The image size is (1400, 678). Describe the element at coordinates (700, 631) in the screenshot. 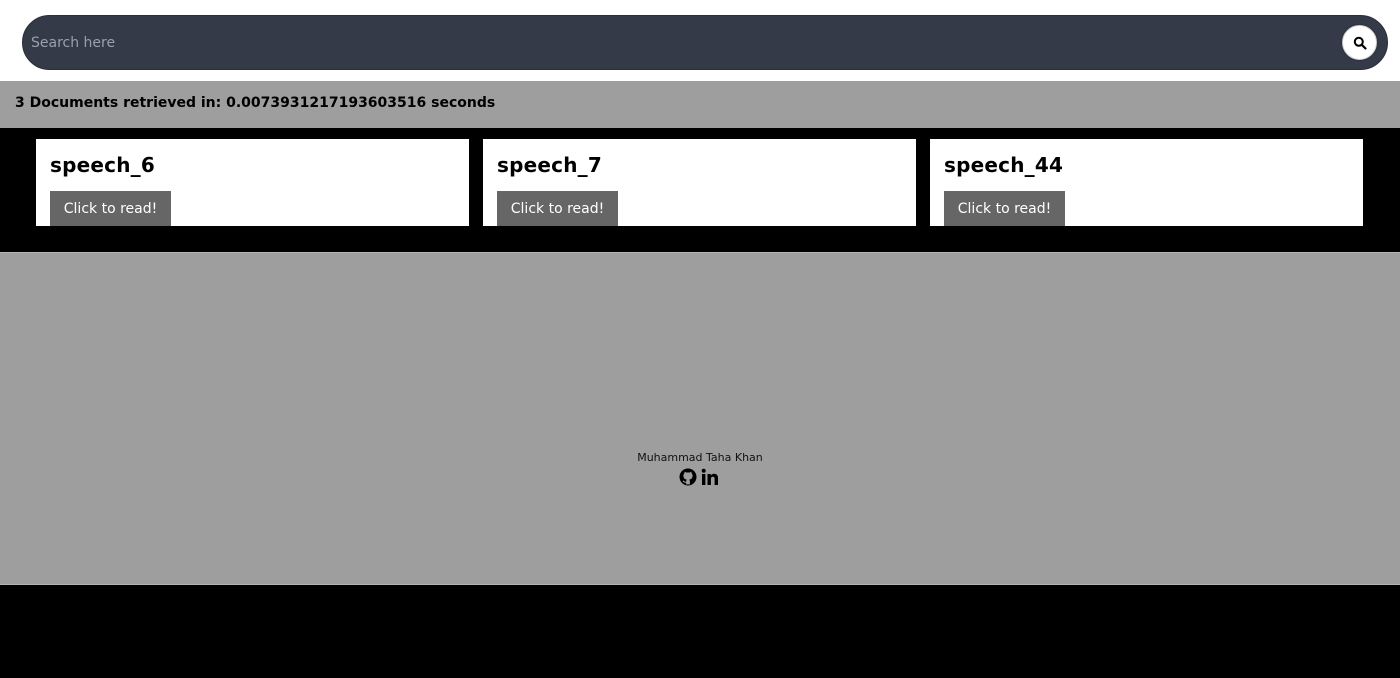

I see `page-bottom` at that location.